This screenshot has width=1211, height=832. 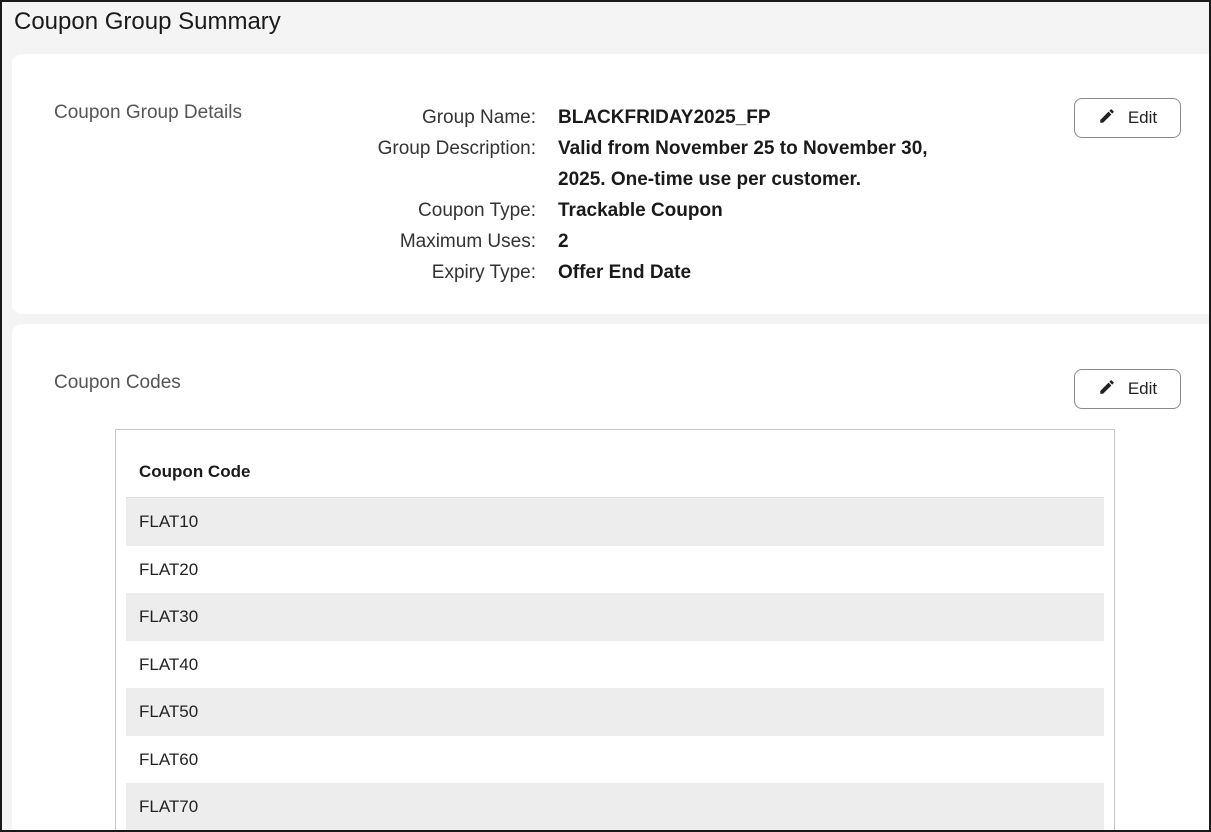 I want to click on edit-codes-button: Edit, so click(x=1127, y=389).